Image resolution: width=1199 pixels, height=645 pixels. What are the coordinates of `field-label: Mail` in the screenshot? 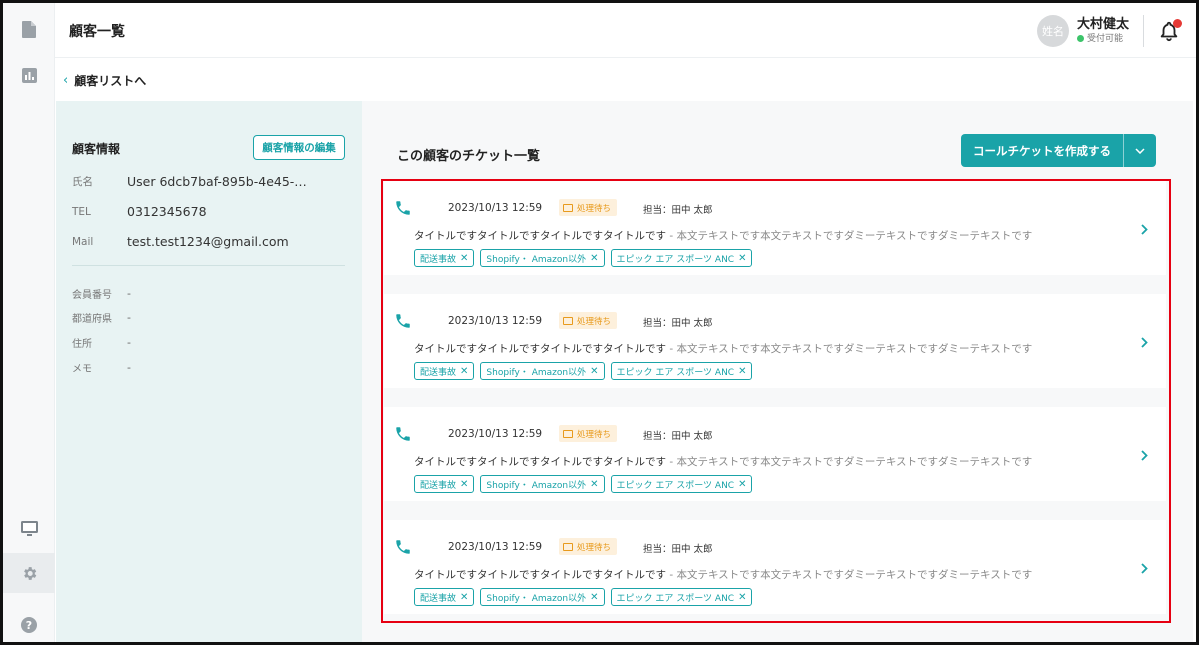 It's located at (83, 241).